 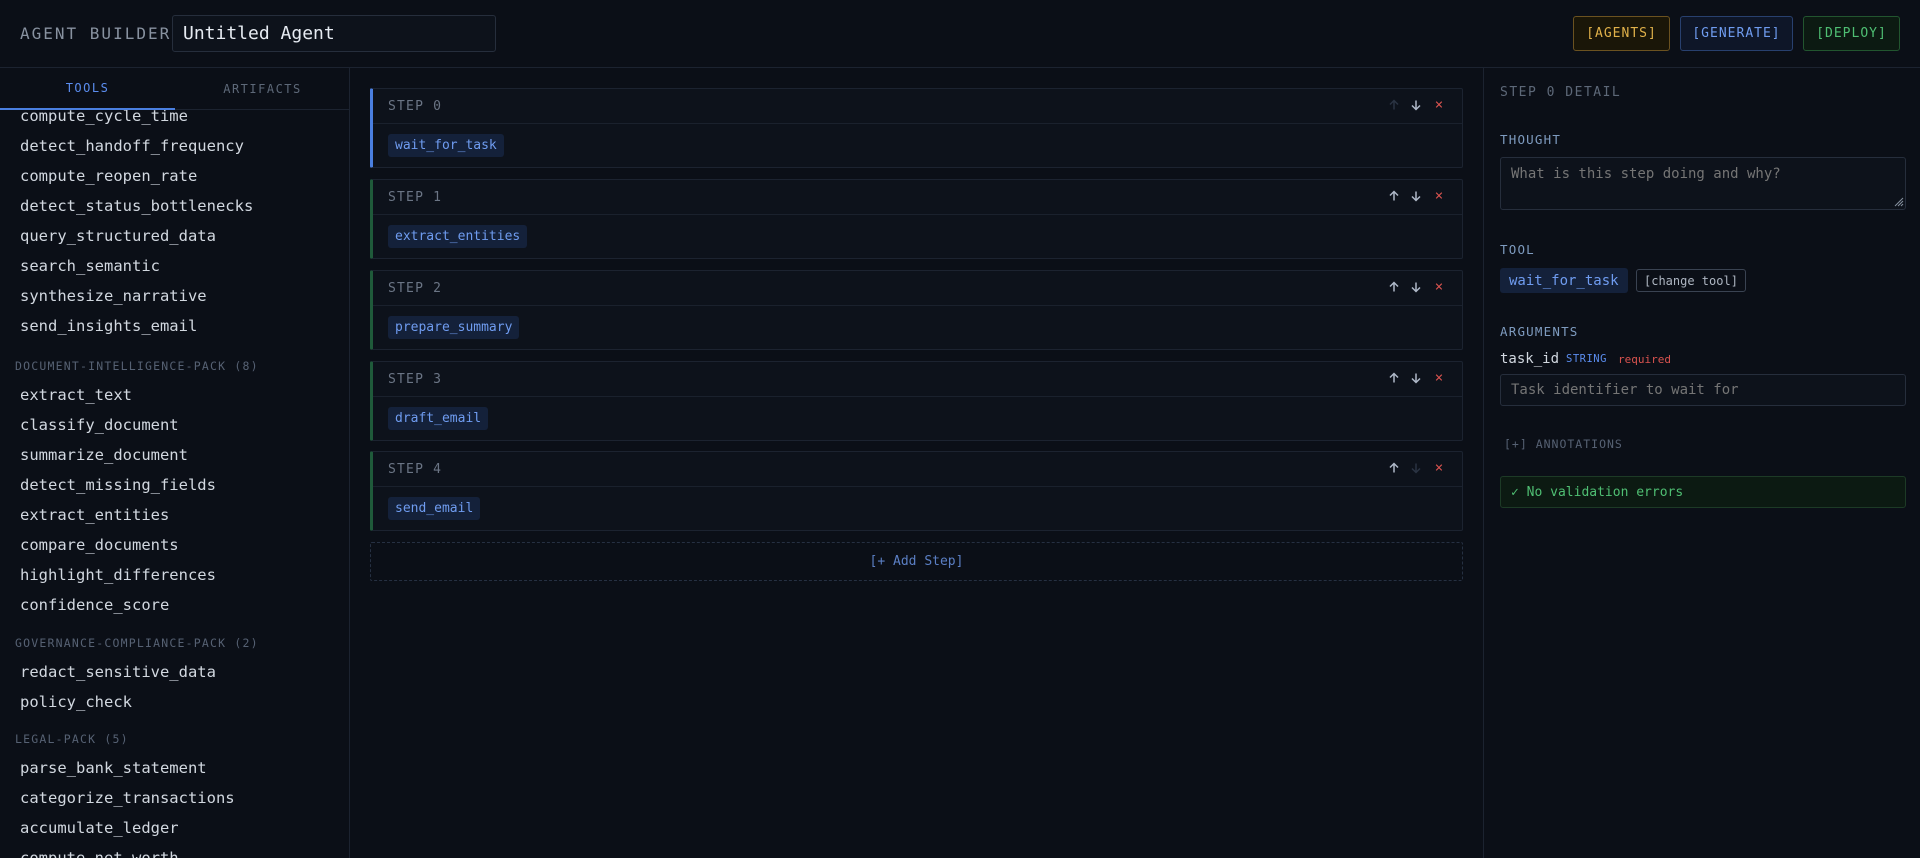 What do you see at coordinates (108, 326) in the screenshot?
I see `tool-item: send_insights_email` at bounding box center [108, 326].